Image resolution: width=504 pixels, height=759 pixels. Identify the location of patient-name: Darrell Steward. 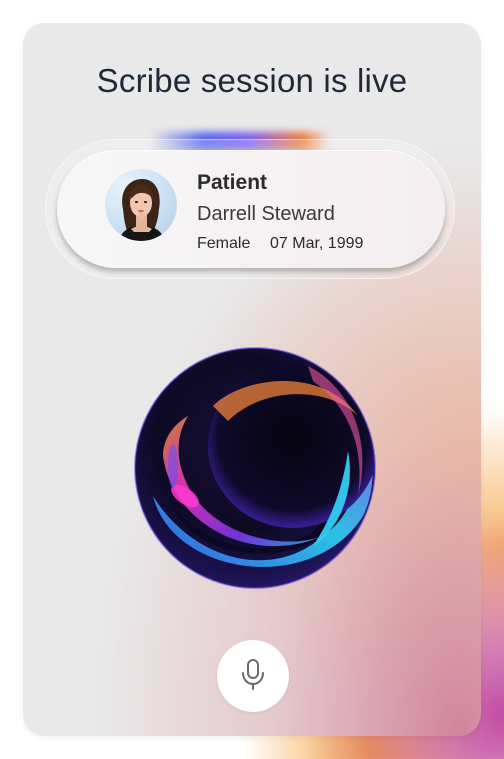
(266, 214).